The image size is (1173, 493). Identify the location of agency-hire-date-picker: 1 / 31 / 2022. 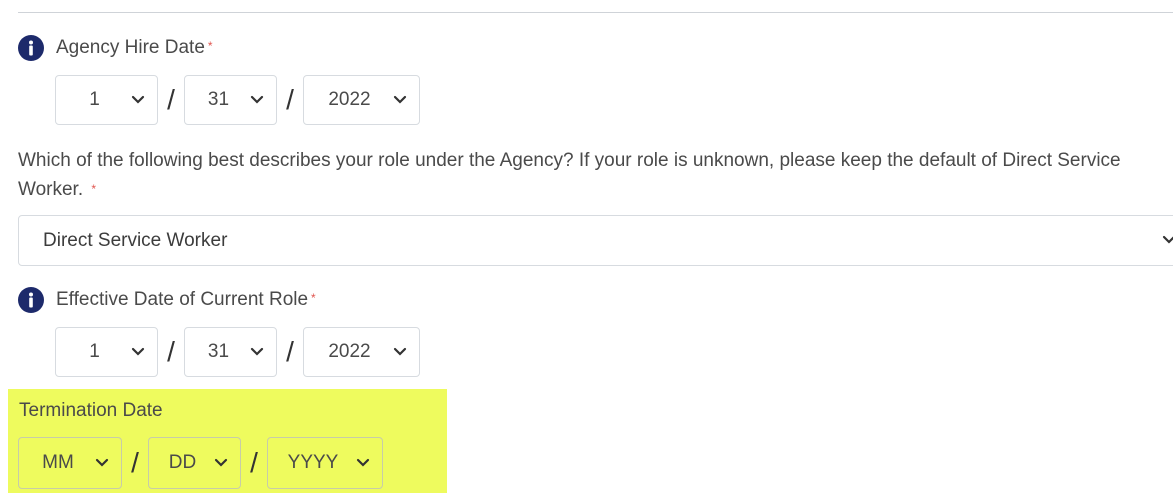
(237, 100).